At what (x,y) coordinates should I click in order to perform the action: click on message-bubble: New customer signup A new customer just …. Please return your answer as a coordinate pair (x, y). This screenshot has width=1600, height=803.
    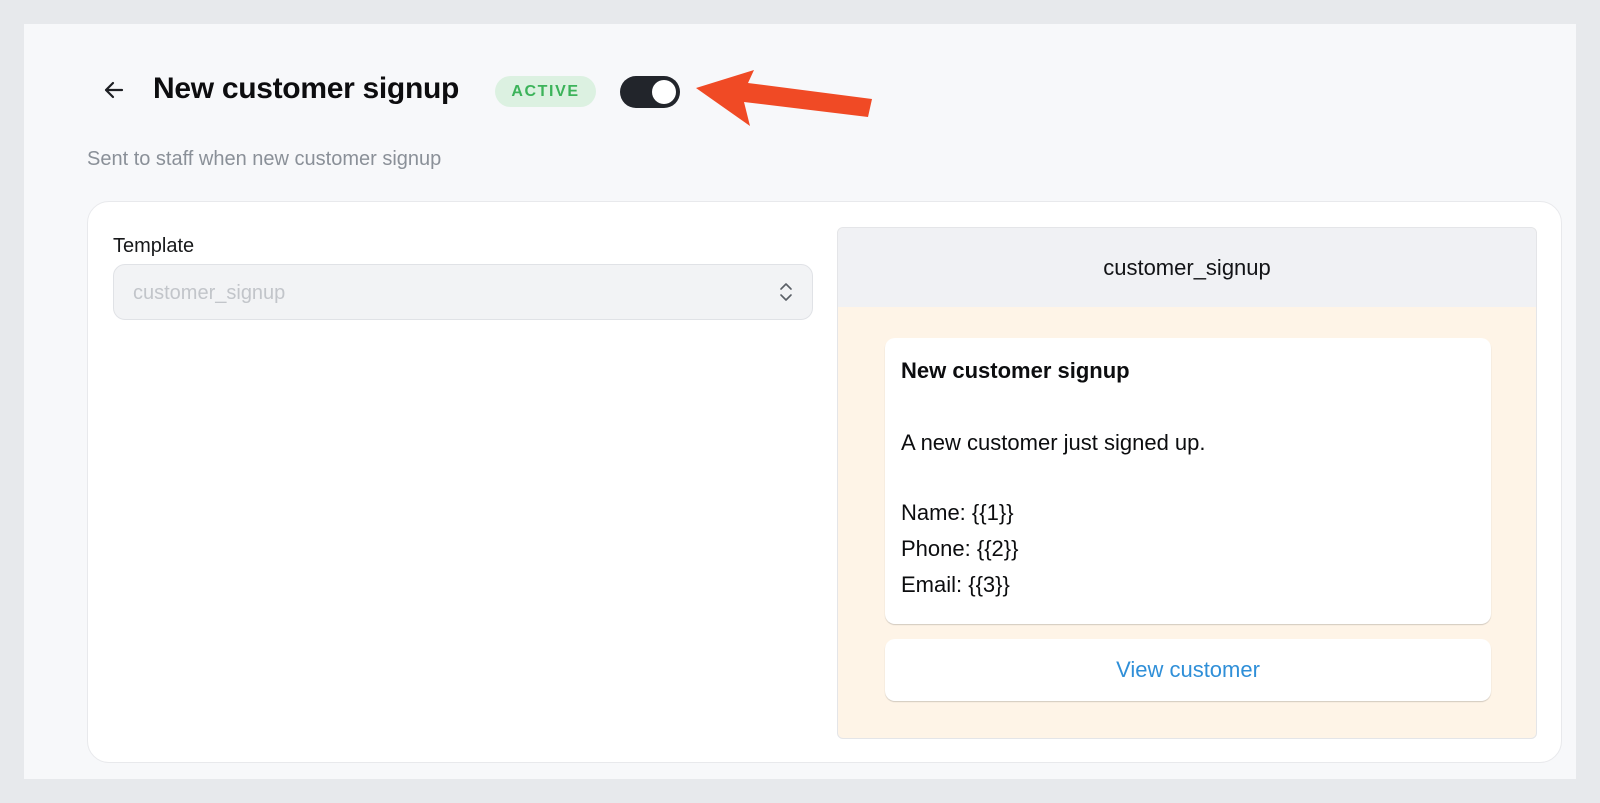
    Looking at the image, I should click on (1188, 481).